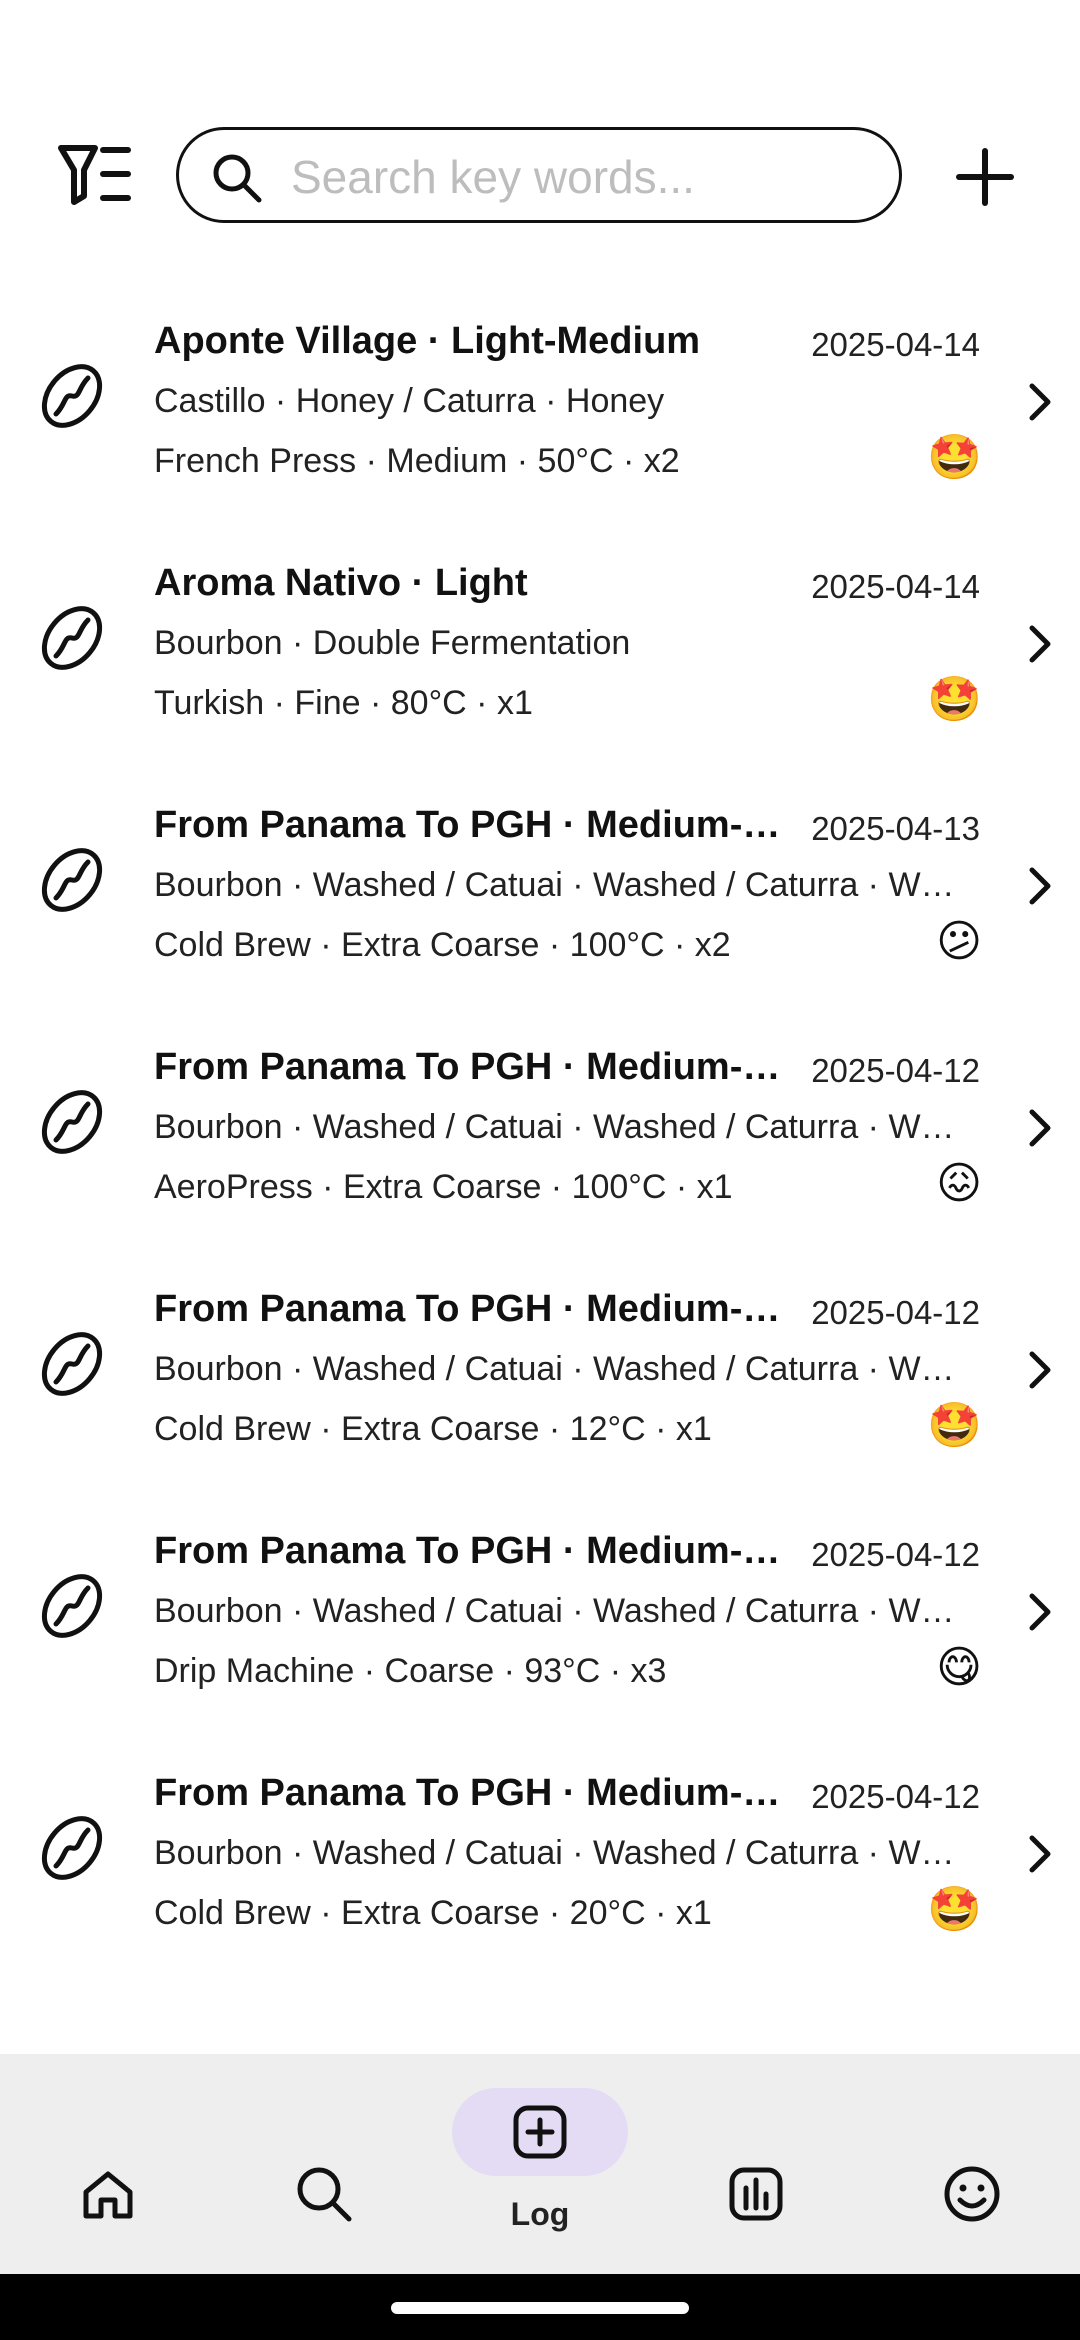  Describe the element at coordinates (433, 1913) in the screenshot. I see `entry-brew: Cold Brew · Extra Coarse · 20°C · x1` at that location.